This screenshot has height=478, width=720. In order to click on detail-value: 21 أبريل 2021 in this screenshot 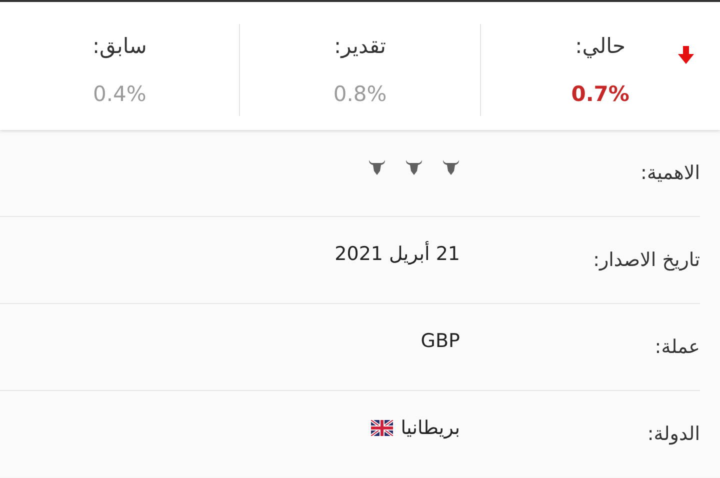, I will do `click(397, 254)`.